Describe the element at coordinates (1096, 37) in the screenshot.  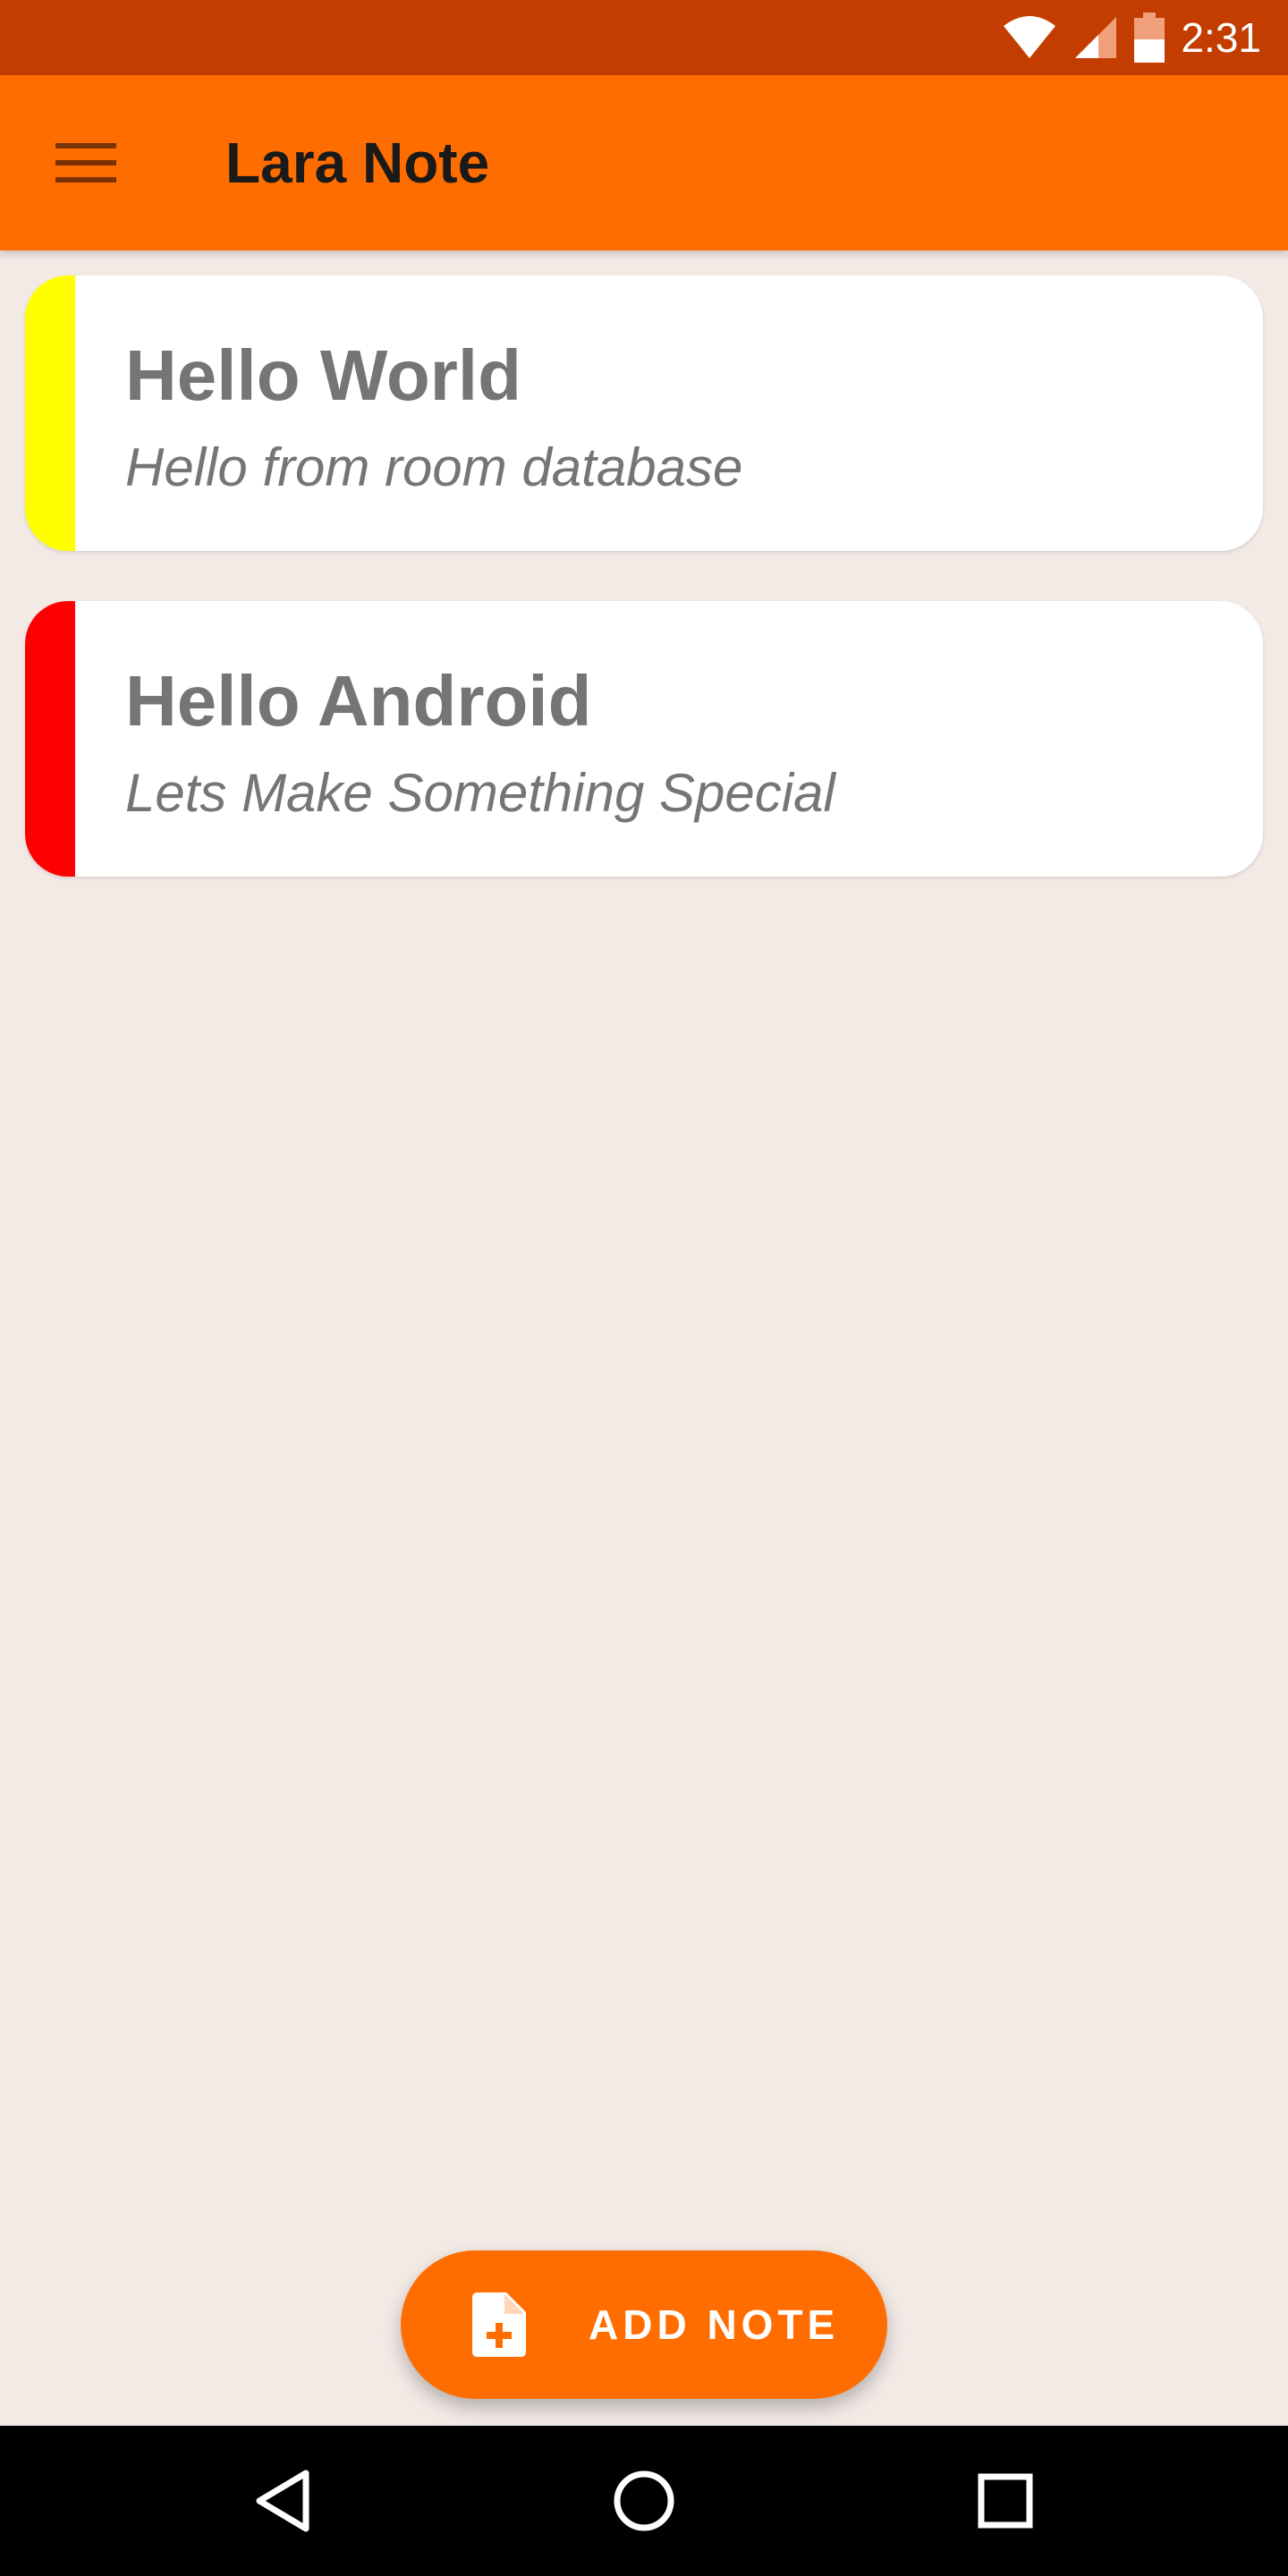
I see `cell-signal-icon` at that location.